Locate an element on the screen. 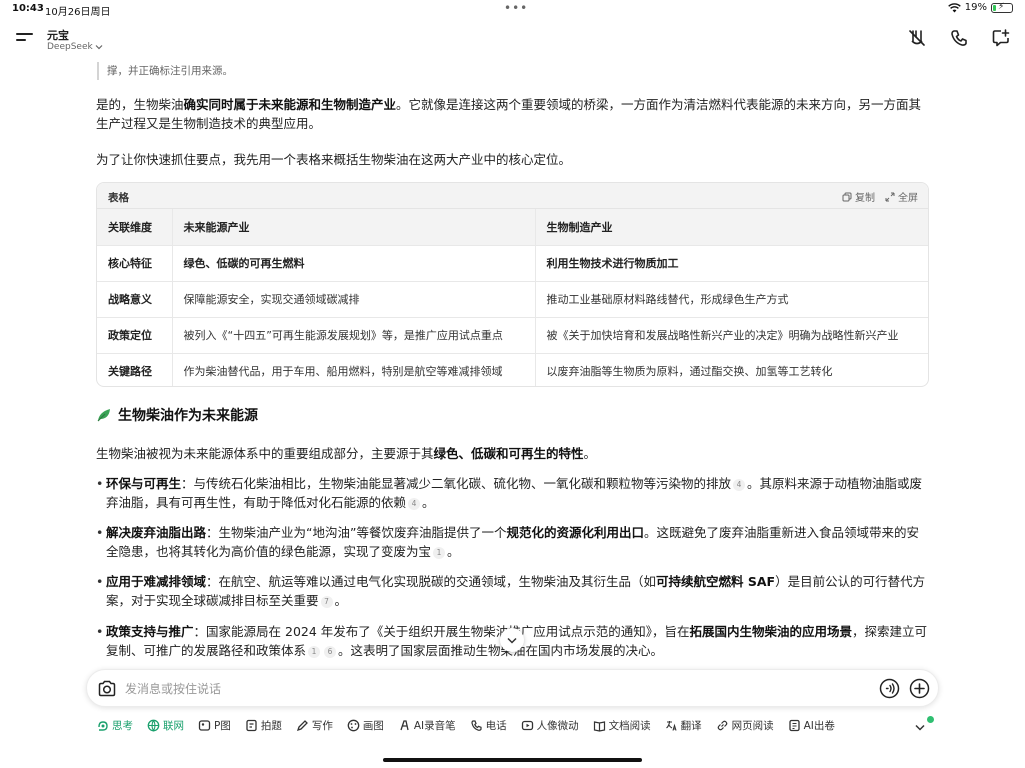  tool-globe: 联网 is located at coordinates (165, 725).